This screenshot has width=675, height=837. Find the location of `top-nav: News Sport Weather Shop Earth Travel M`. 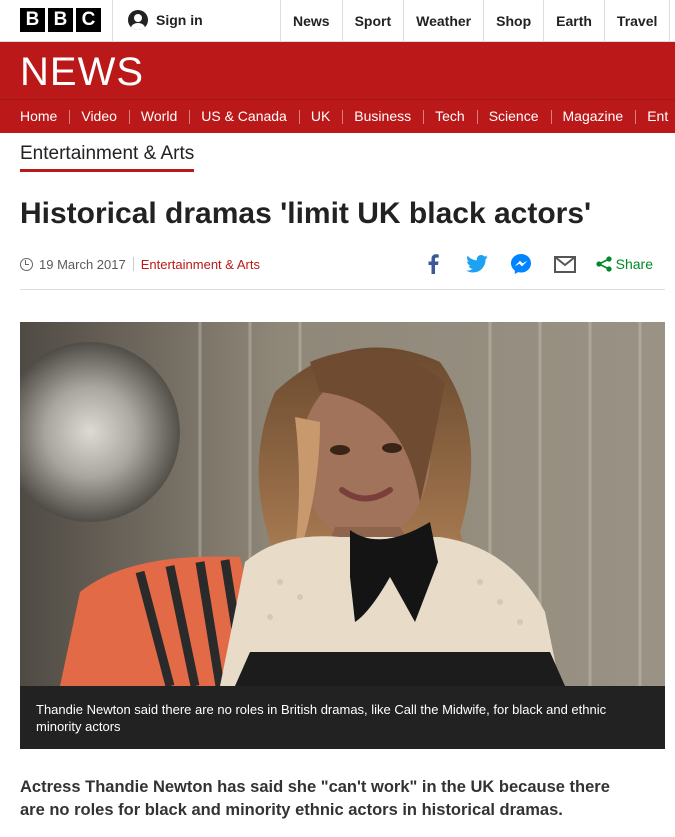

top-nav: News Sport Weather Shop Earth Travel M is located at coordinates (477, 21).